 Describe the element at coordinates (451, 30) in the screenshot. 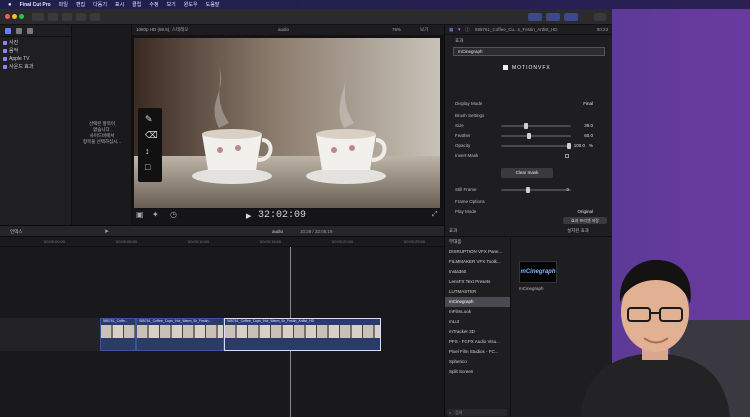

I see `video-inspector-icon: ▦` at that location.